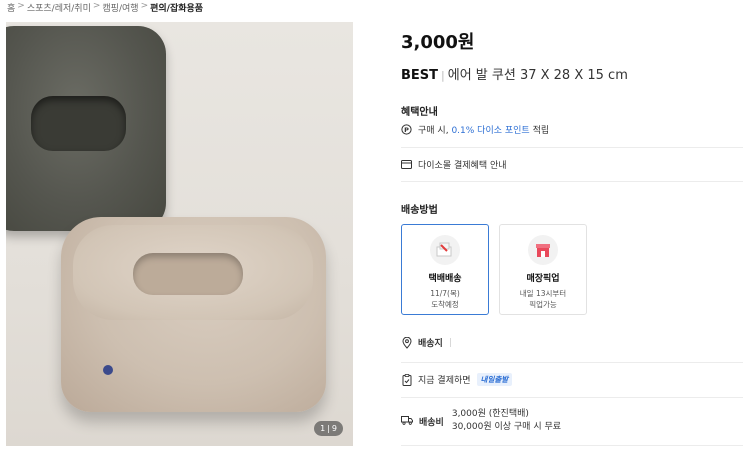 This screenshot has height=452, width=743. Describe the element at coordinates (445, 293) in the screenshot. I see `shipping-option-date: 11/7(목)` at that location.